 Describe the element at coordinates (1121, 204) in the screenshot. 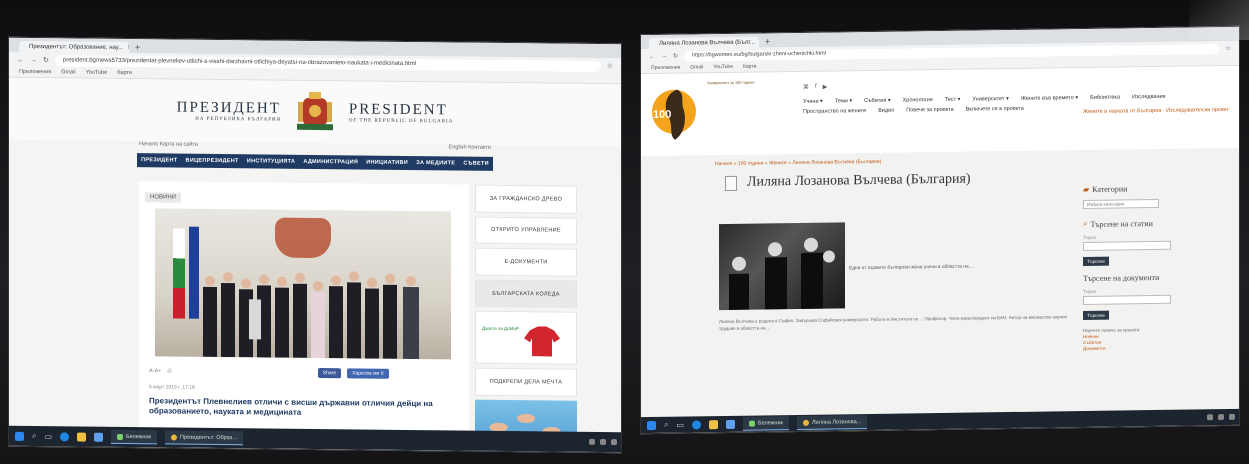

I see `categories-select: Избери категория` at that location.